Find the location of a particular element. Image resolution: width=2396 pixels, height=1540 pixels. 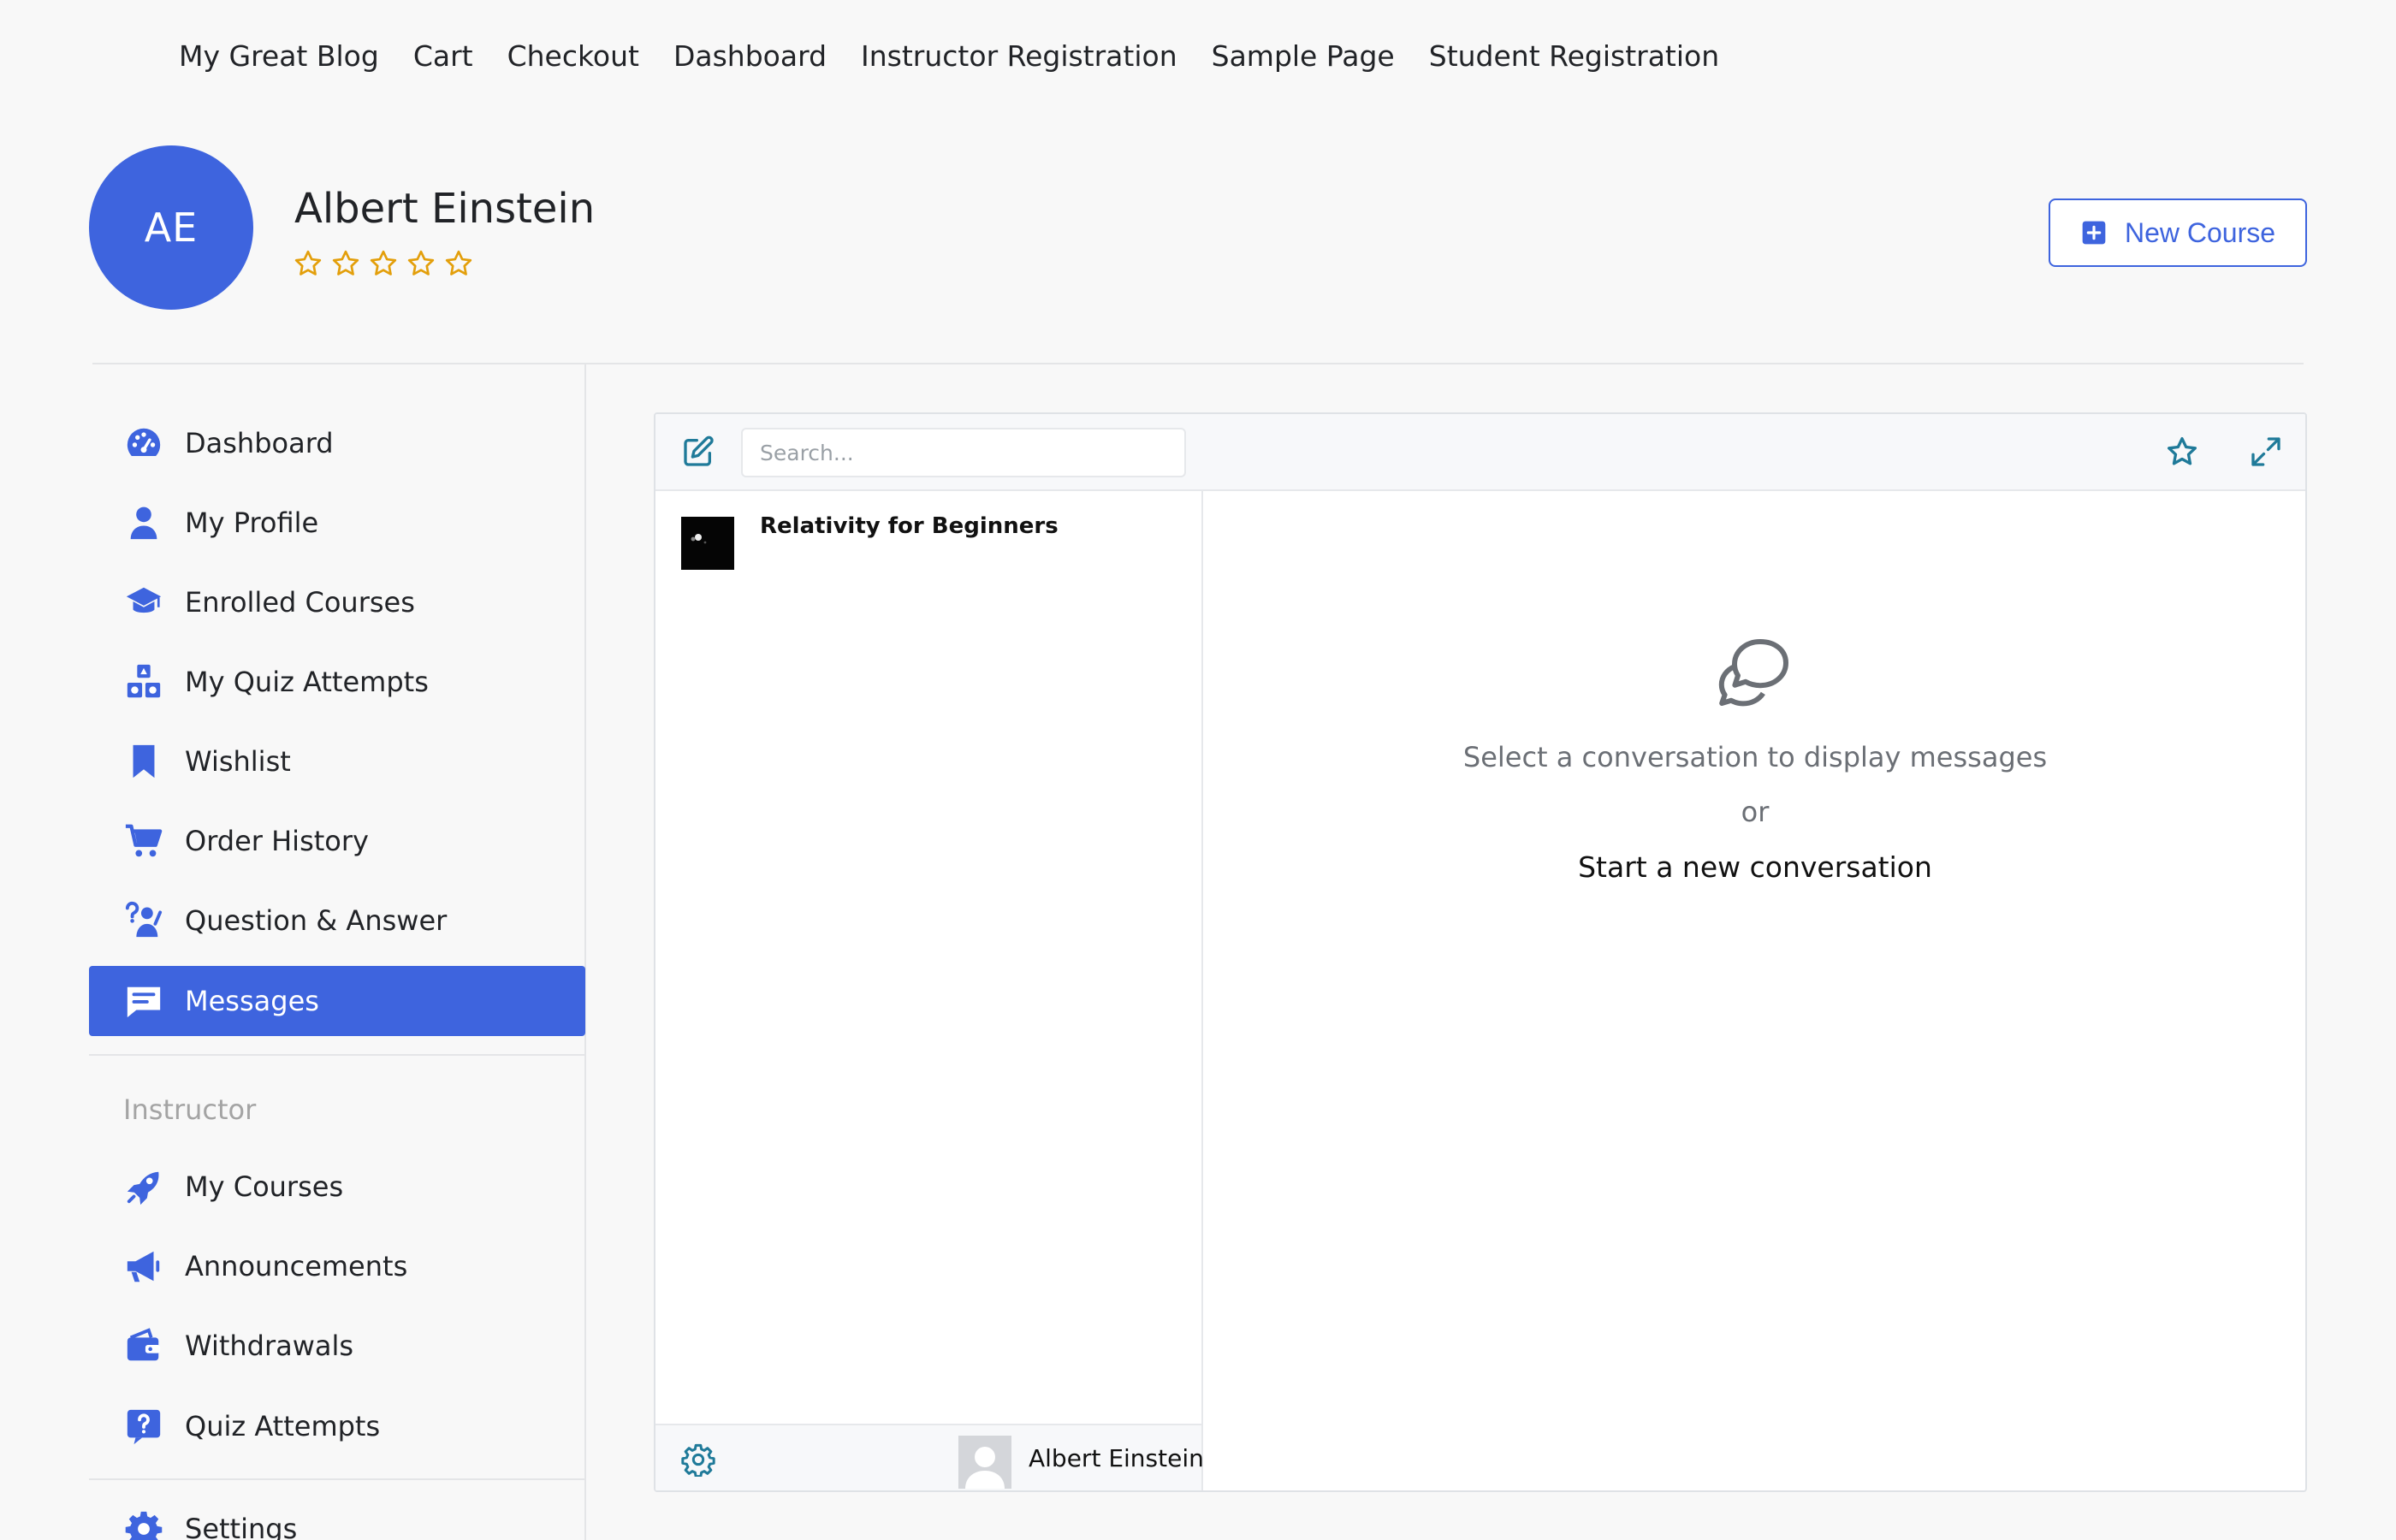

sidebar-item-label: My Courses is located at coordinates (264, 1186).